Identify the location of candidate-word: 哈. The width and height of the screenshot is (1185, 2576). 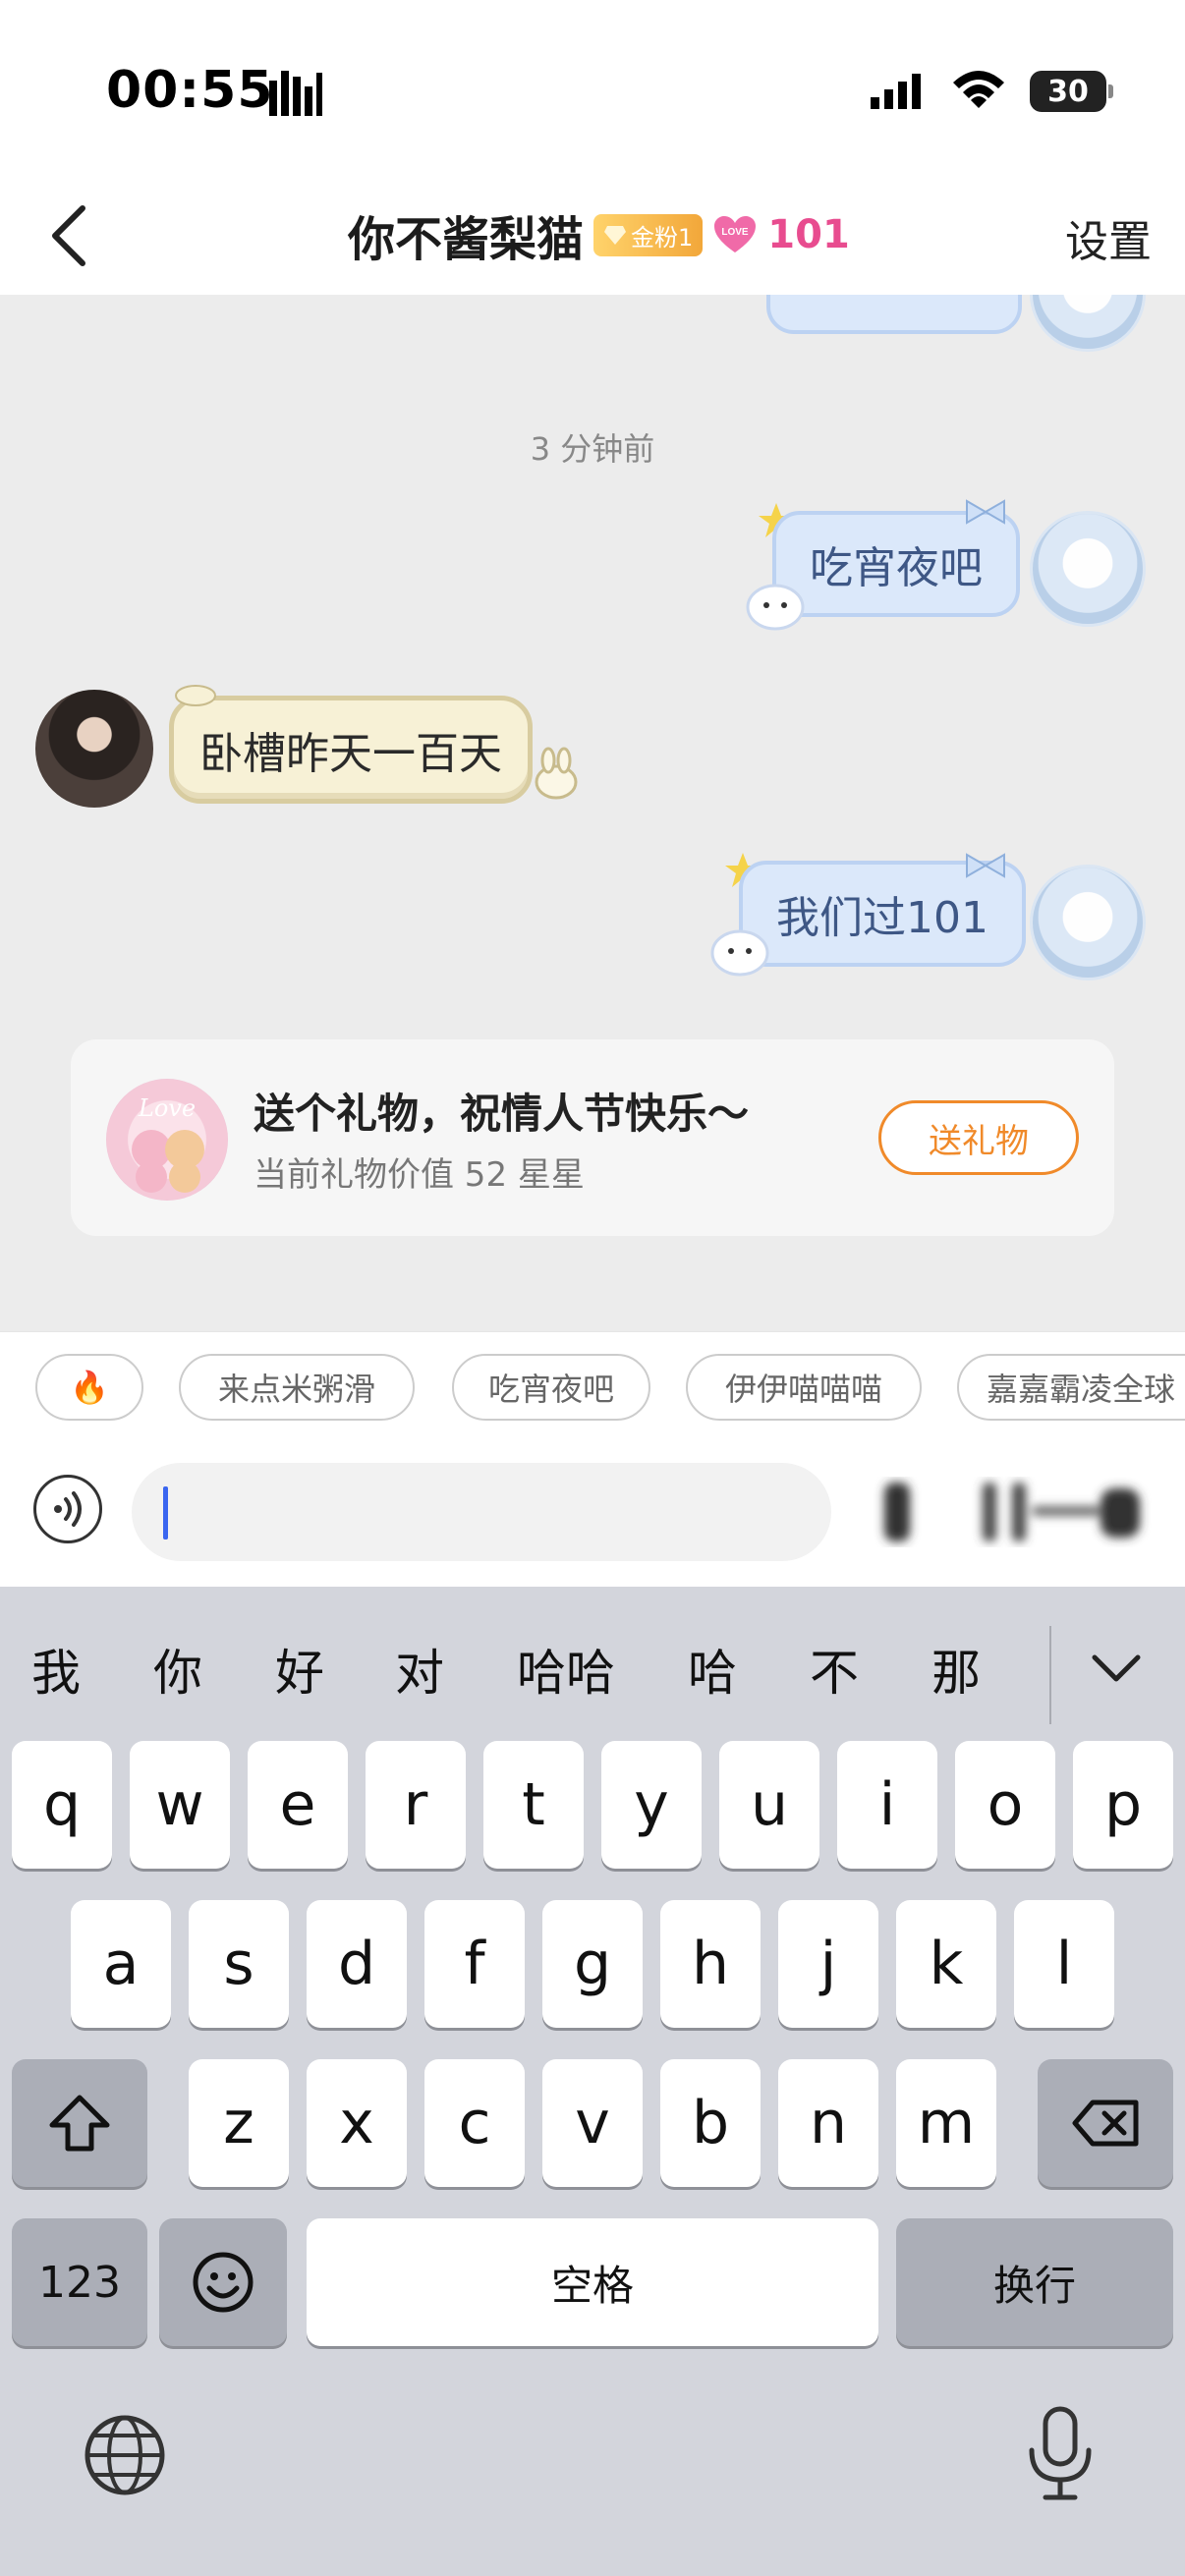
(713, 1669).